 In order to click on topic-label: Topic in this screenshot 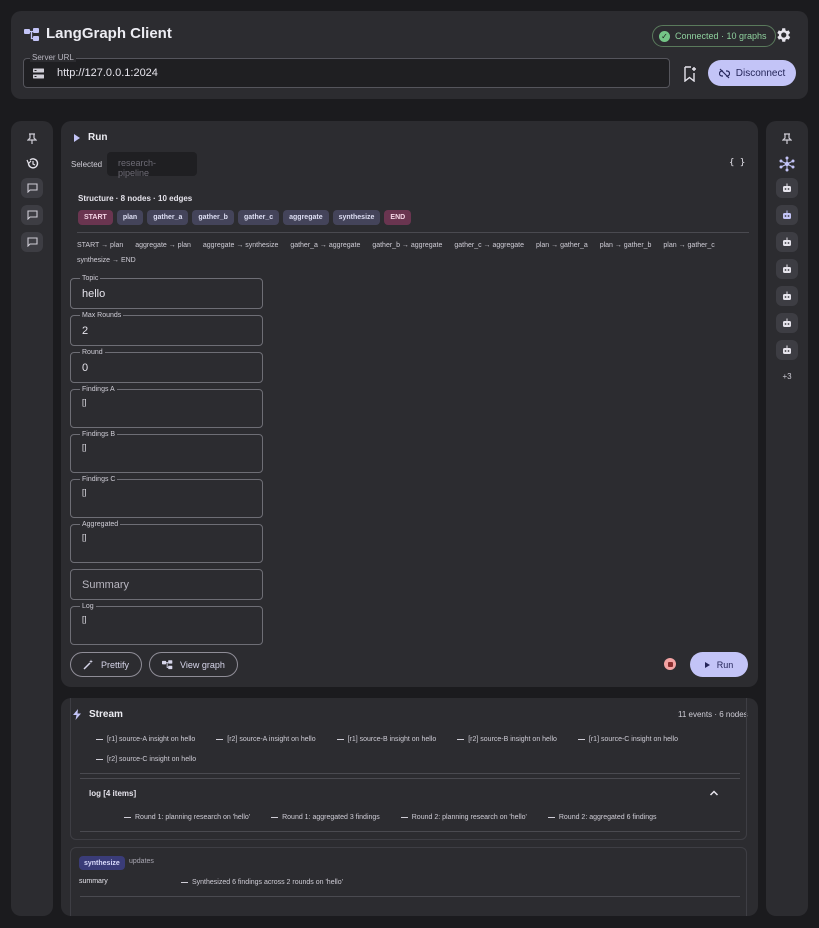, I will do `click(90, 278)`.